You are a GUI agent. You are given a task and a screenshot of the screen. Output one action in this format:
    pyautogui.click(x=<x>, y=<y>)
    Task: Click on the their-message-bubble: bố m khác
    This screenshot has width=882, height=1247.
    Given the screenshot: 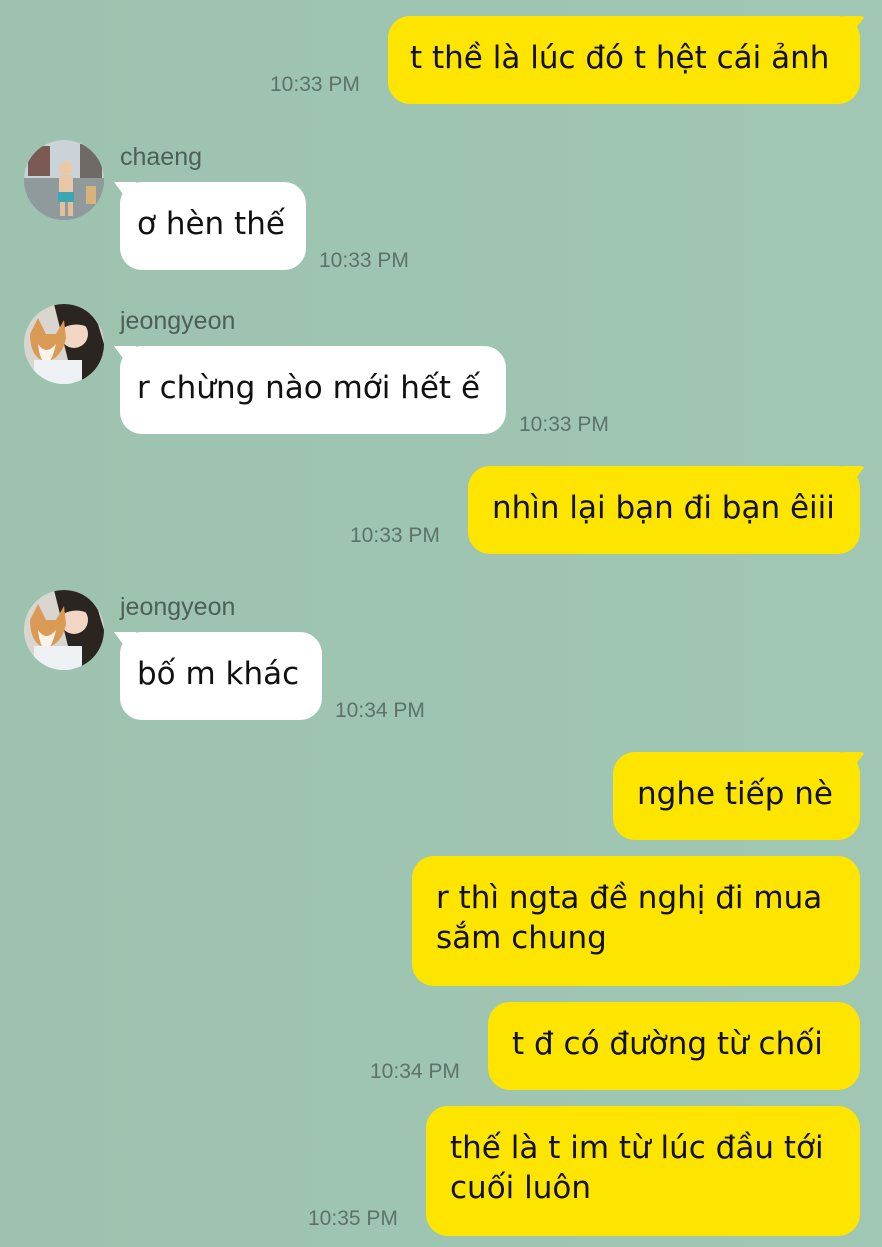 What is the action you would take?
    pyautogui.click(x=221, y=676)
    